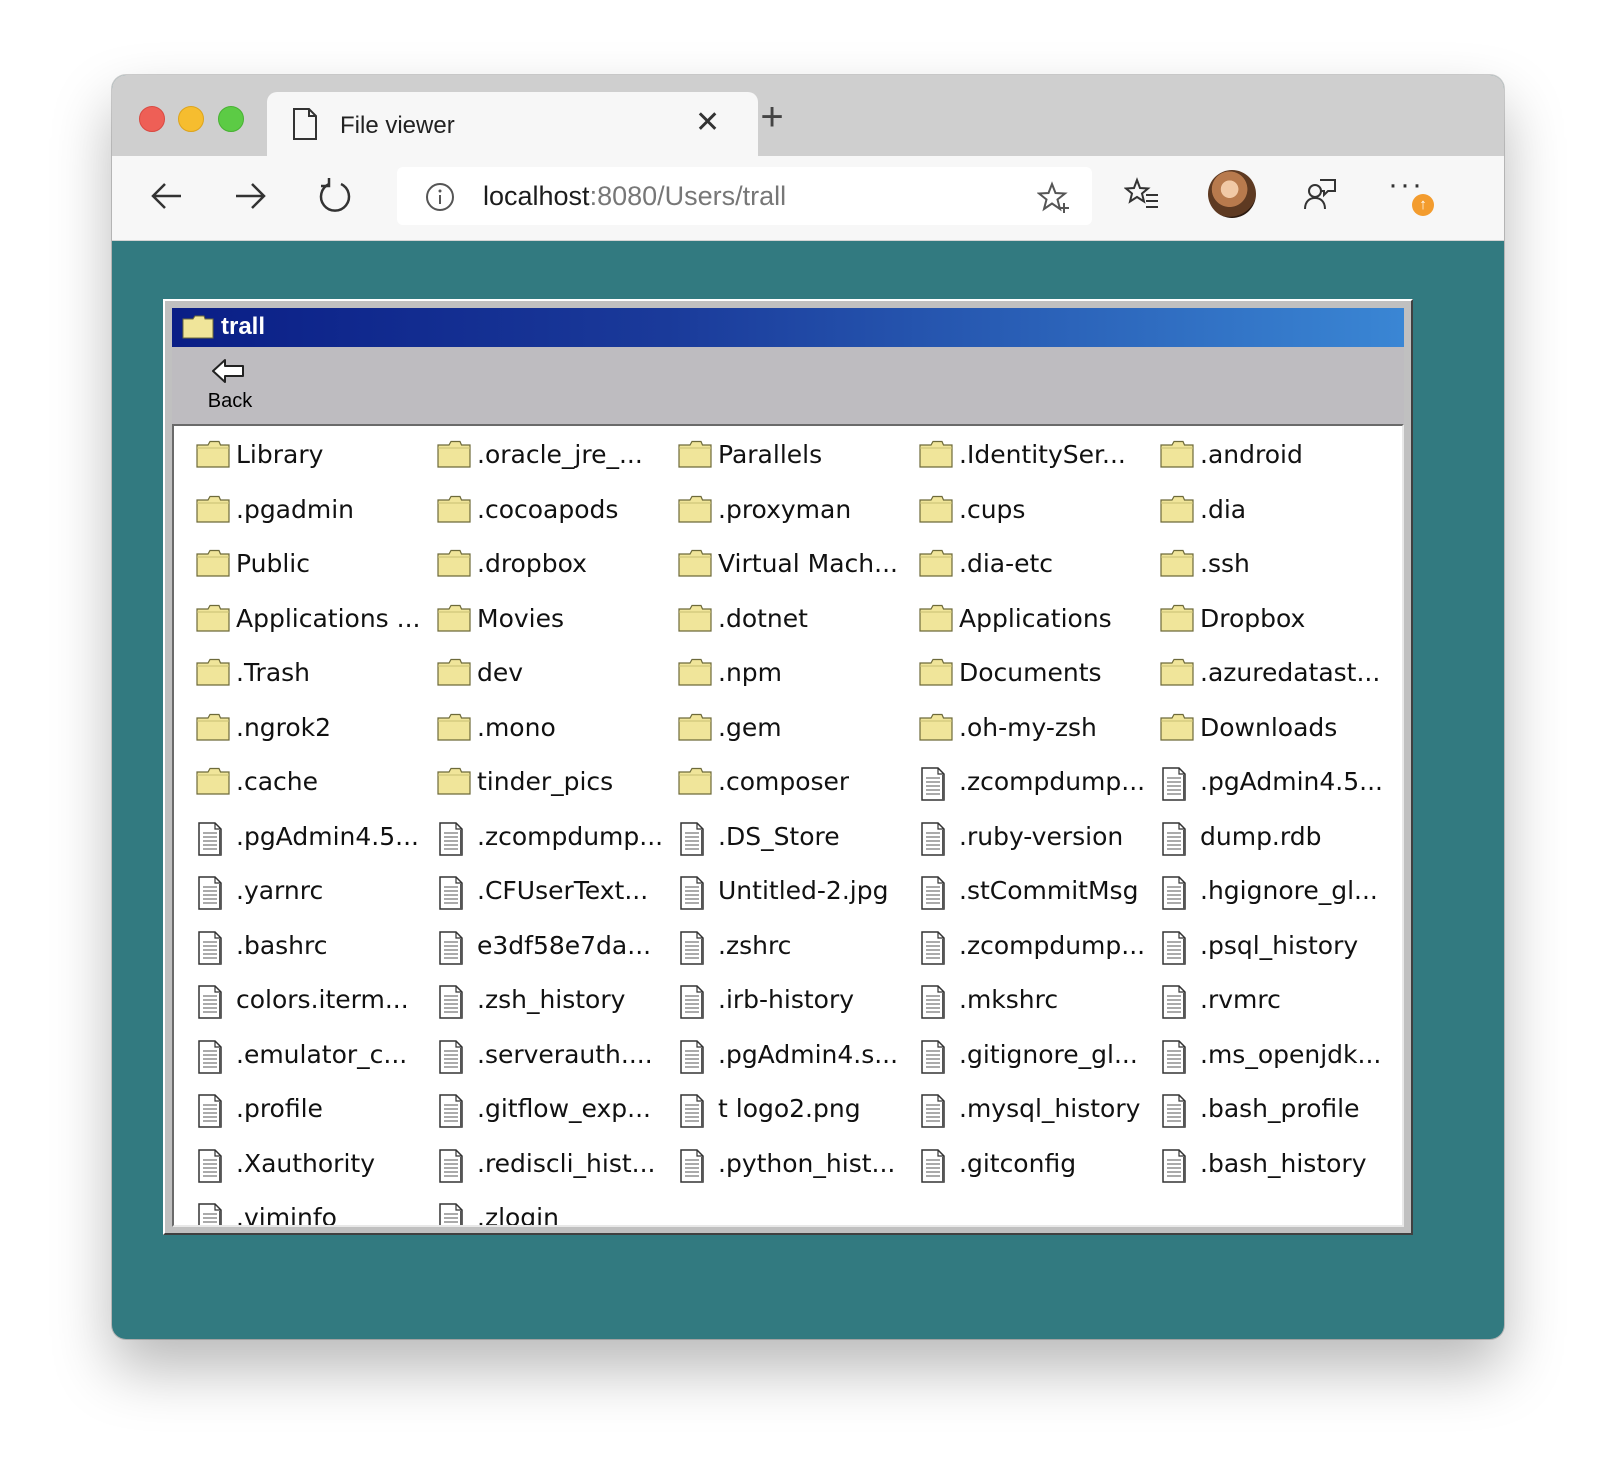 Image resolution: width=1610 pixels, height=1484 pixels. What do you see at coordinates (1278, 948) in the screenshot?
I see `file-item: .psql_history` at bounding box center [1278, 948].